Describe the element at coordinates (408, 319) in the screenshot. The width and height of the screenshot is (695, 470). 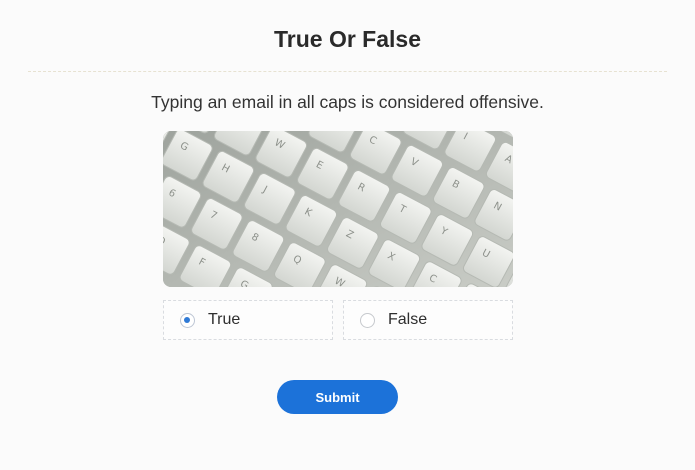
I see `option-false-label: False` at that location.